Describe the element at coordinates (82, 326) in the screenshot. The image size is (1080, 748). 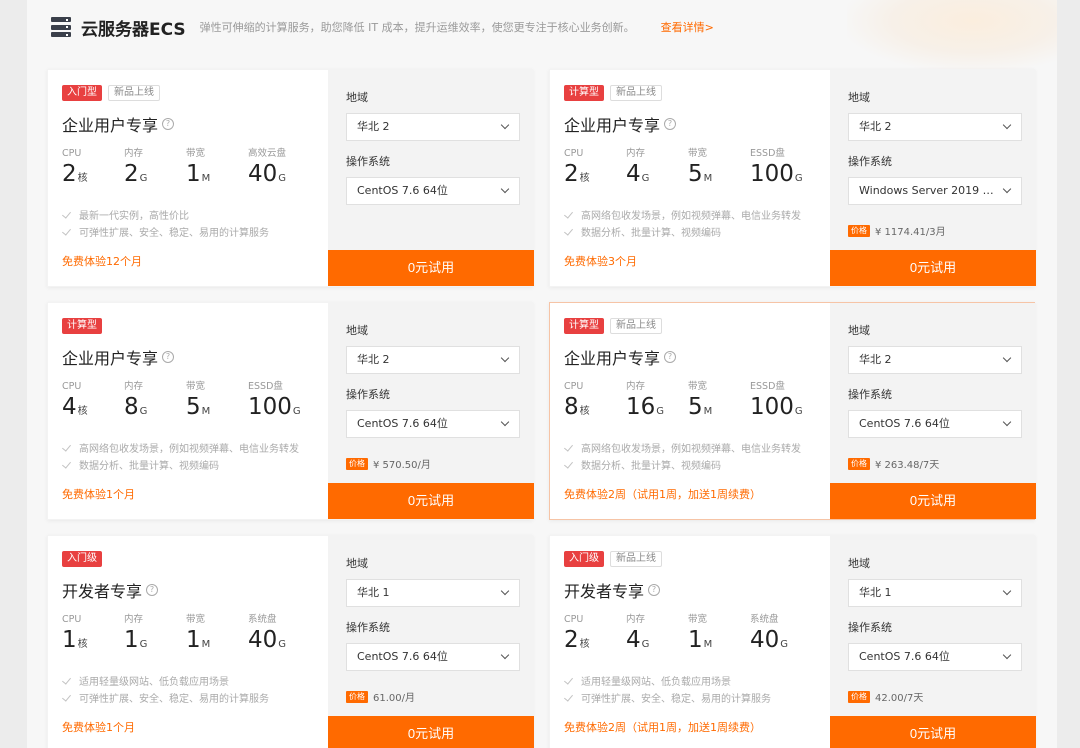
I see `type-tag: 计算型` at that location.